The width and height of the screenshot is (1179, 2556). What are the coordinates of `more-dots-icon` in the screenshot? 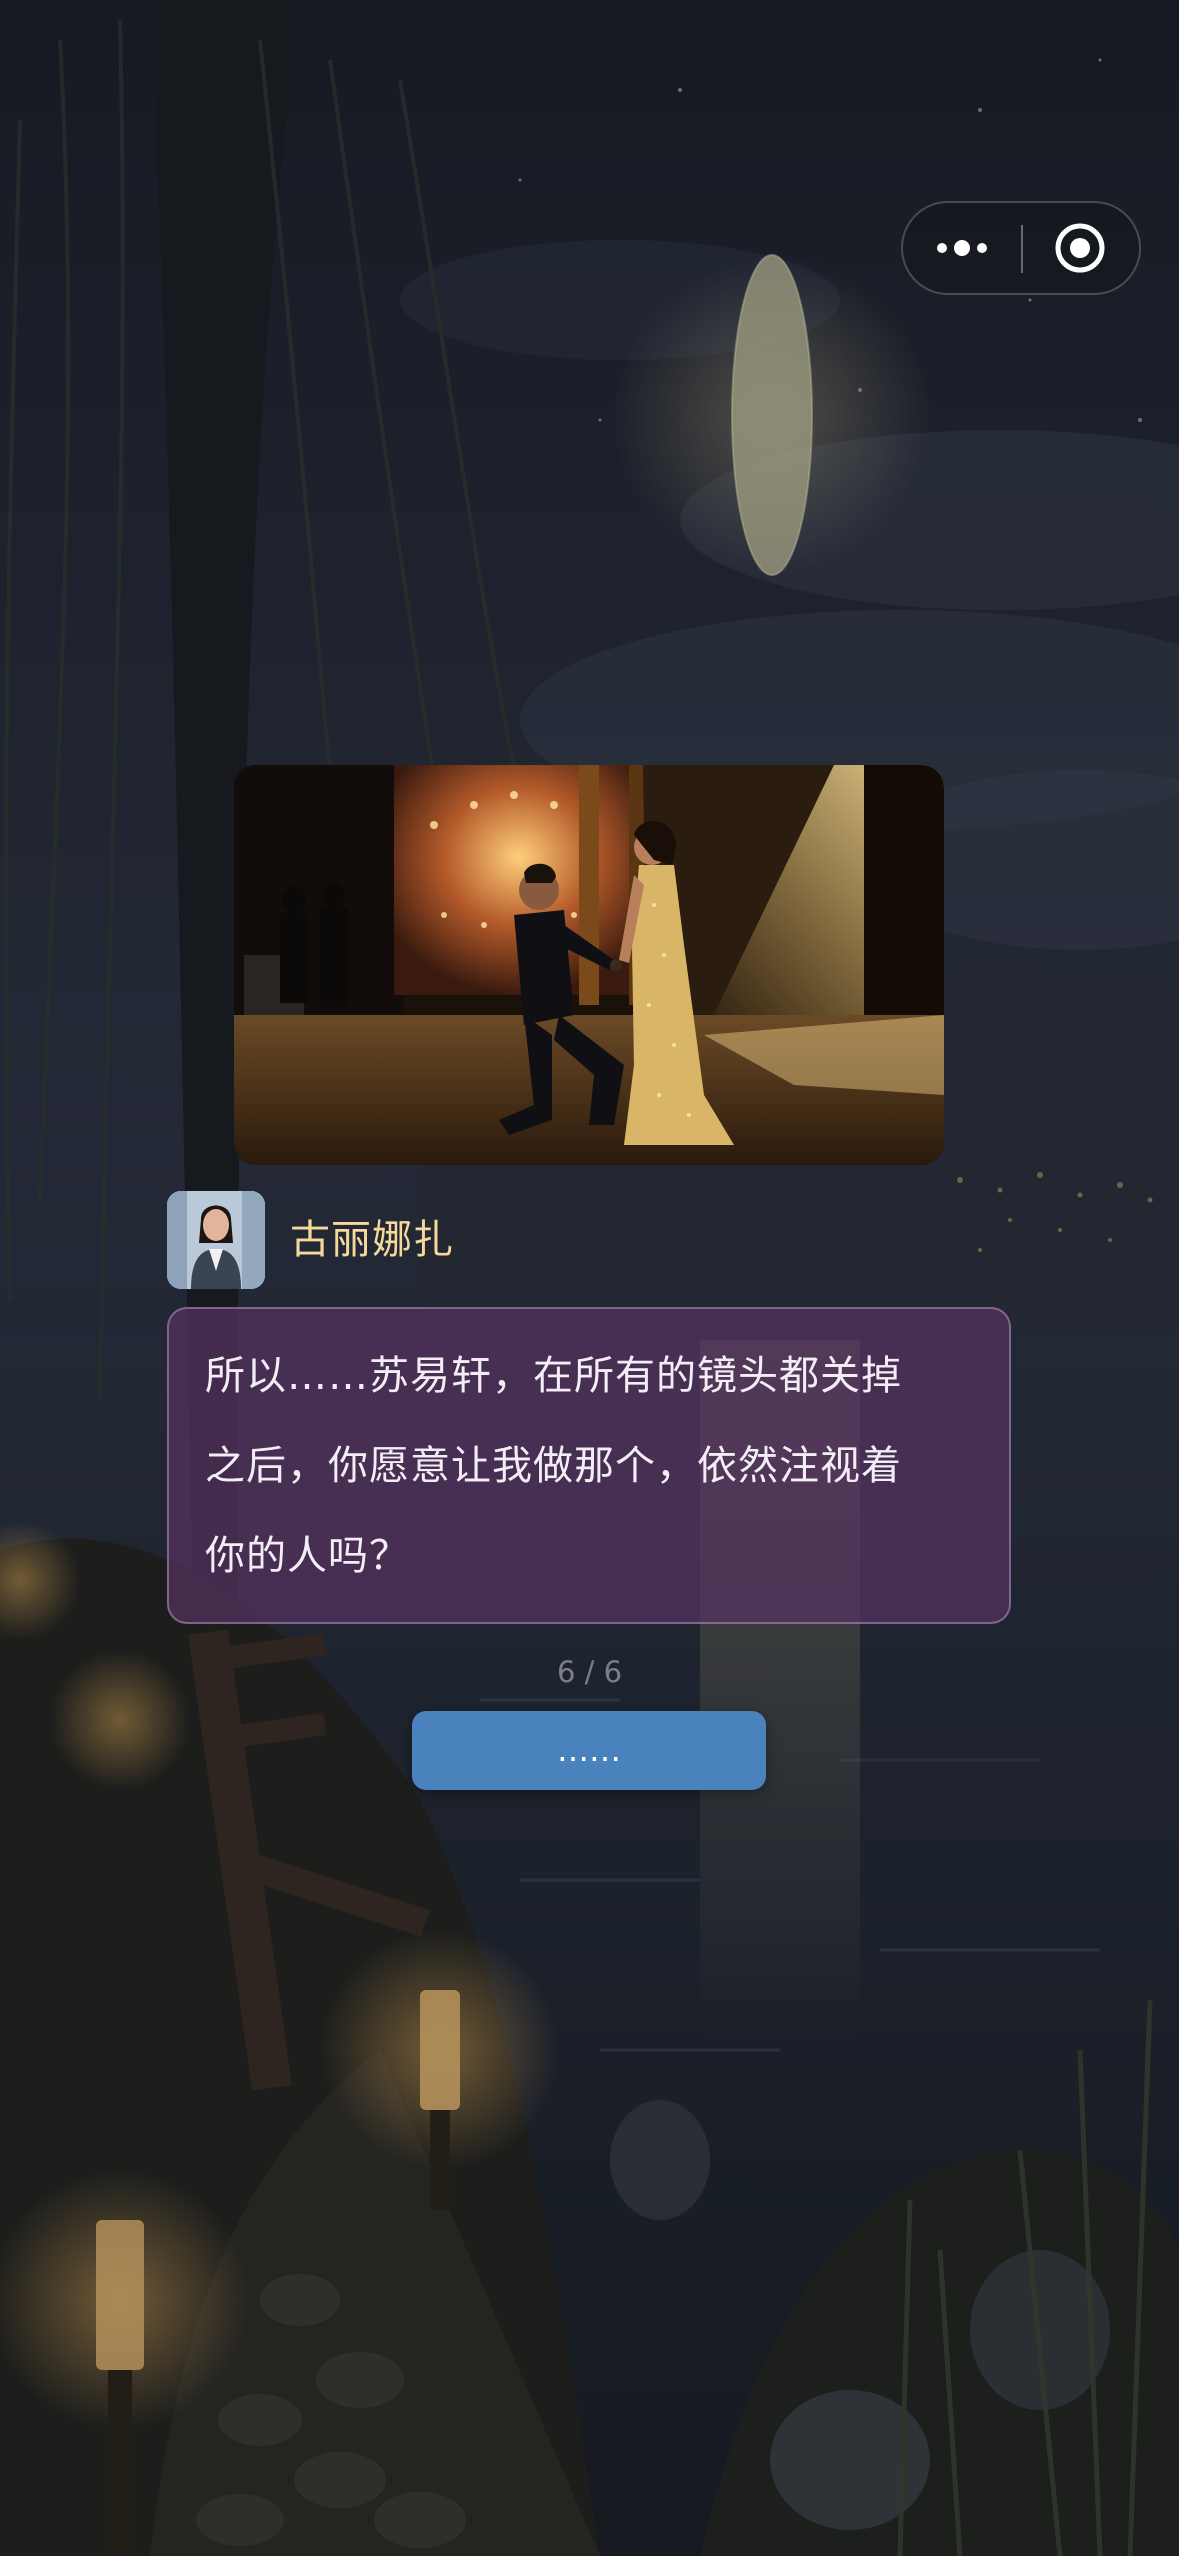 It's located at (962, 248).